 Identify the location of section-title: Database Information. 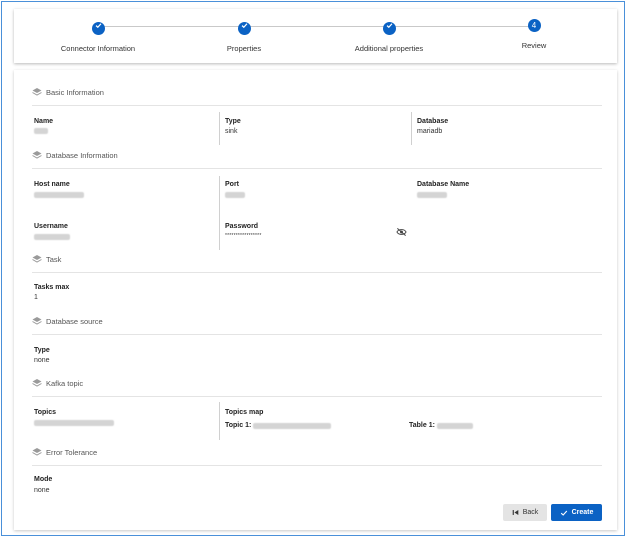
(82, 155).